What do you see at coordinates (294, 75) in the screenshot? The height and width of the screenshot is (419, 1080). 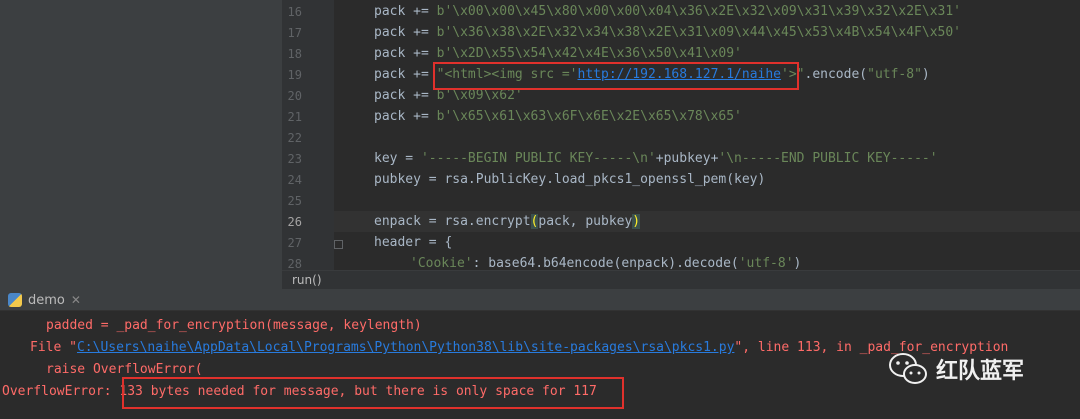 I see `line-number: 19` at bounding box center [294, 75].